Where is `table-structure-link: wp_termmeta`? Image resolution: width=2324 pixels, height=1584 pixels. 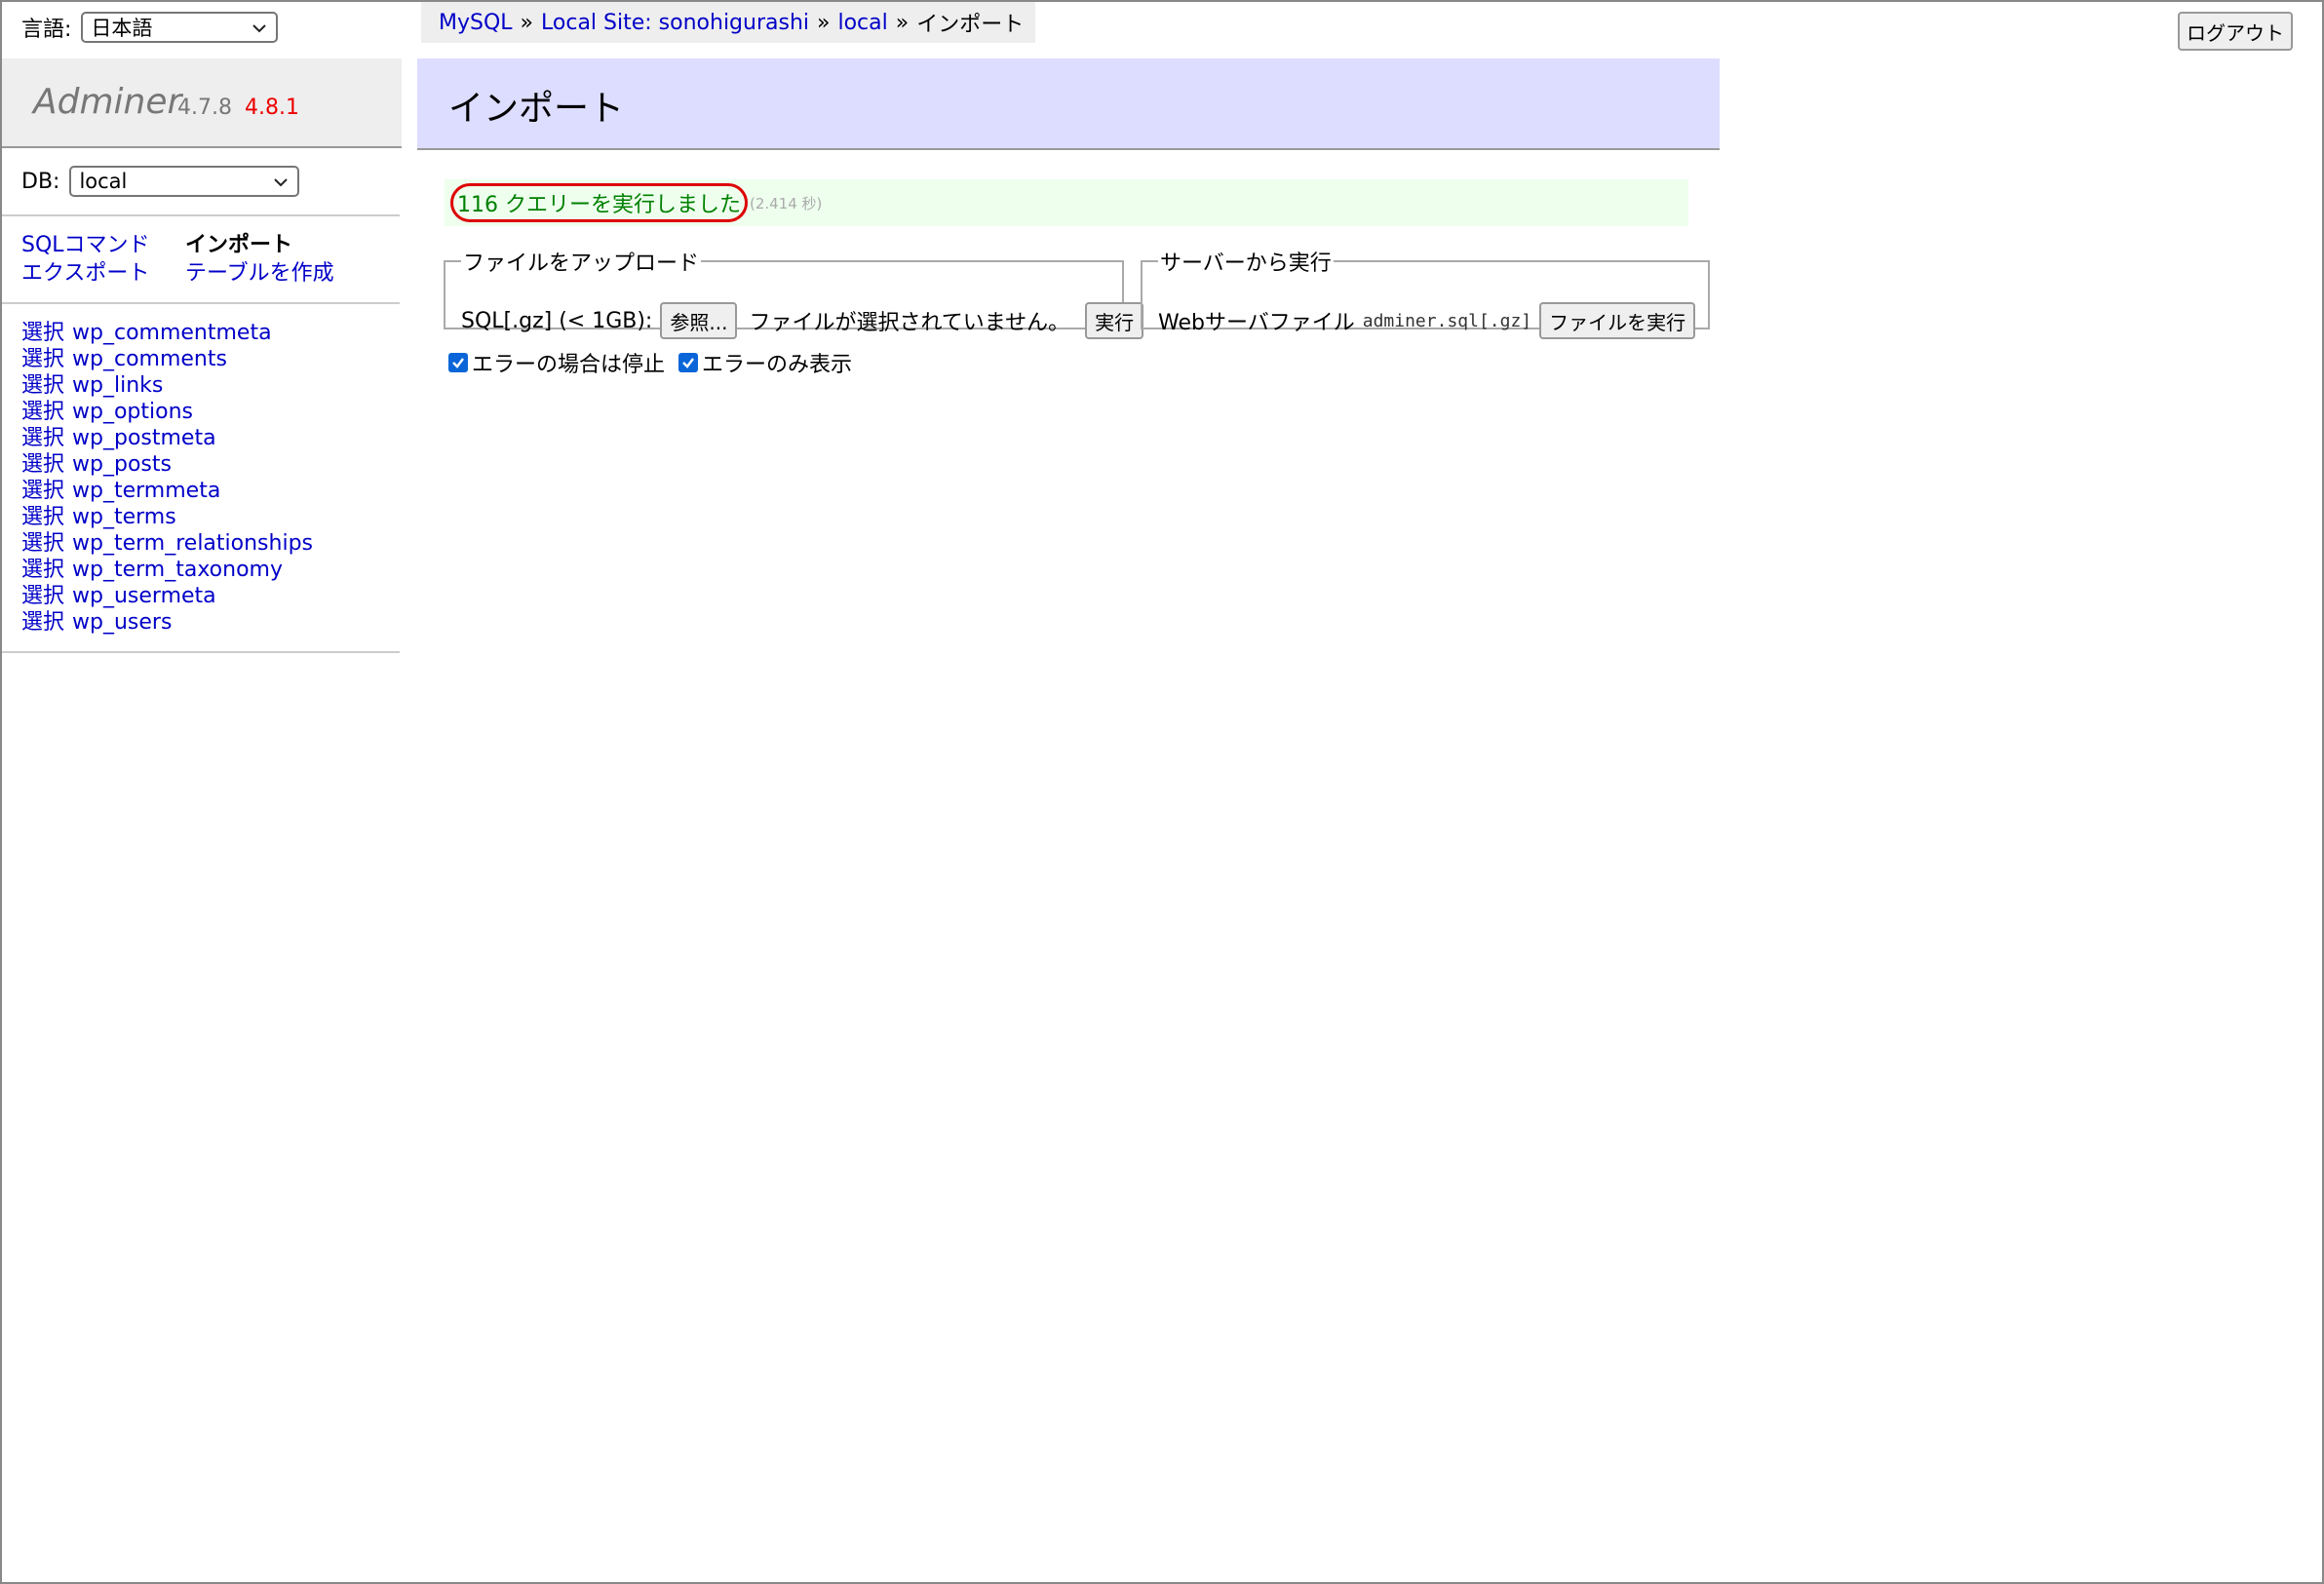 table-structure-link: wp_termmeta is located at coordinates (146, 491).